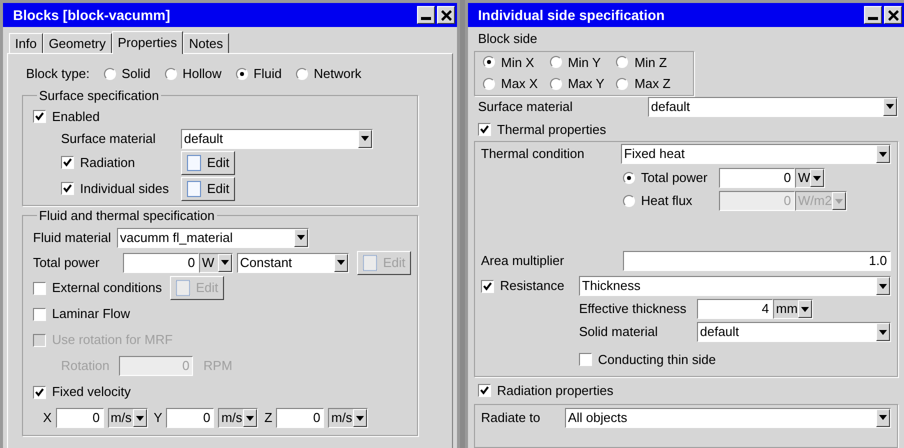  What do you see at coordinates (66, 263) in the screenshot?
I see `label: Total power` at bounding box center [66, 263].